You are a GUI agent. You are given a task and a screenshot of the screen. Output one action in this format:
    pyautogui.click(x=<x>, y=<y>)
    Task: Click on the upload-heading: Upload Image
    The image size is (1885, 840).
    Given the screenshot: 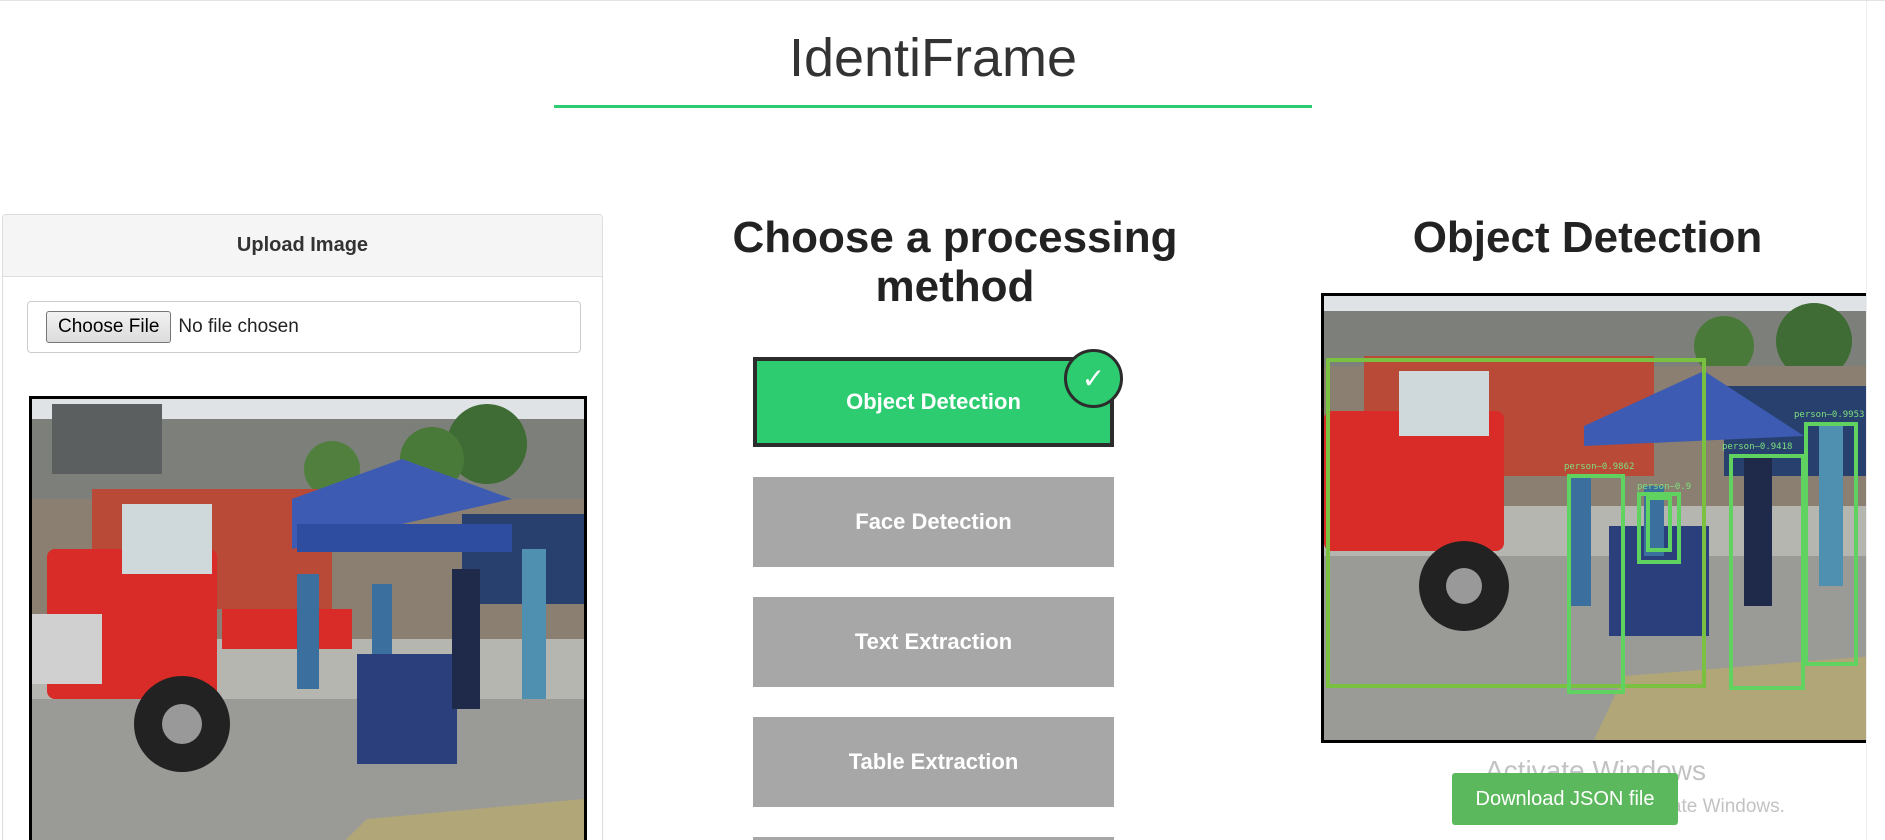 What is the action you would take?
    pyautogui.click(x=302, y=246)
    